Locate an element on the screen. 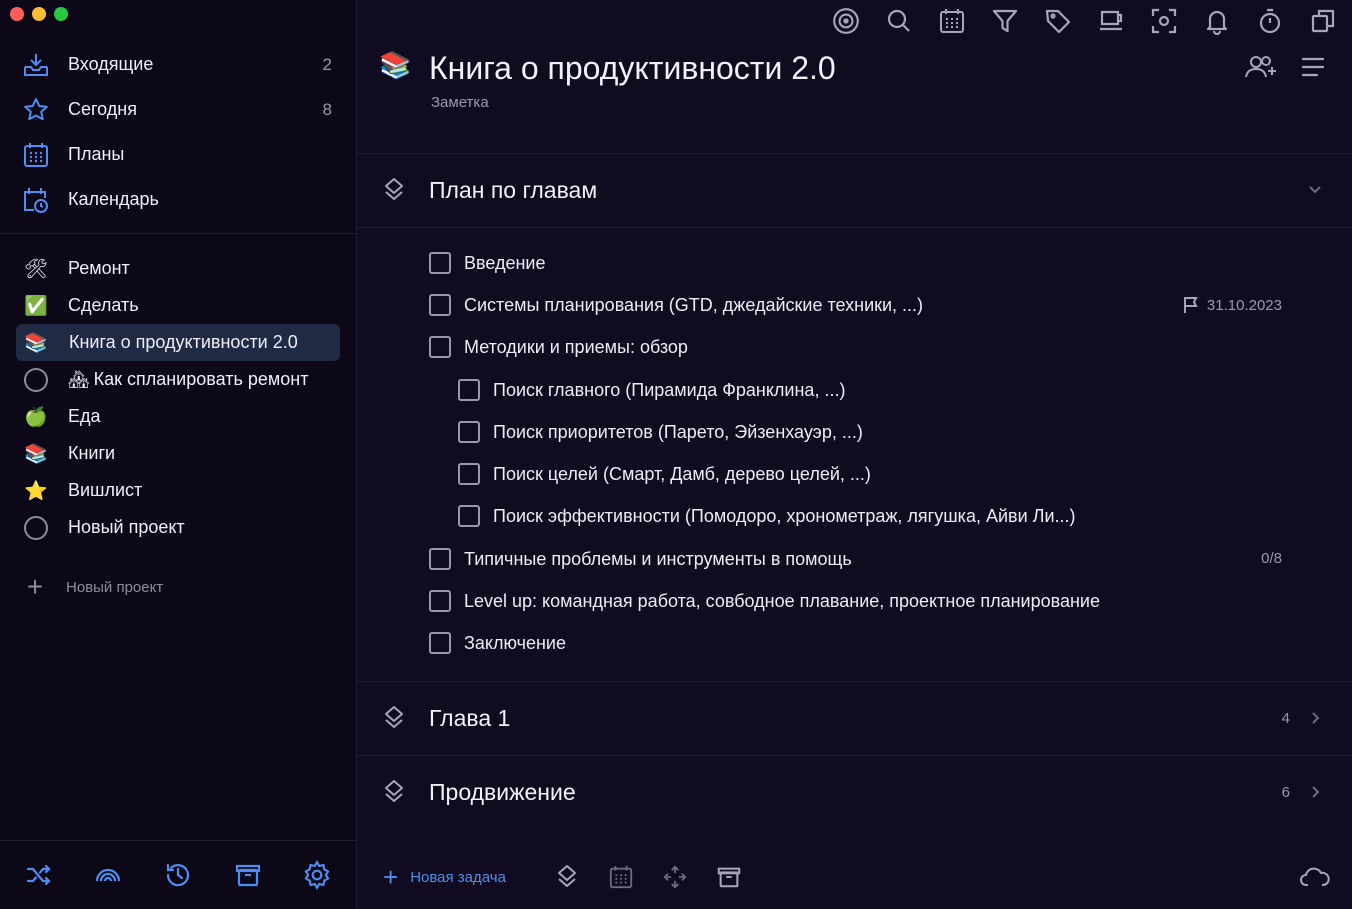  new-task-label: Новая задача is located at coordinates (458, 877).